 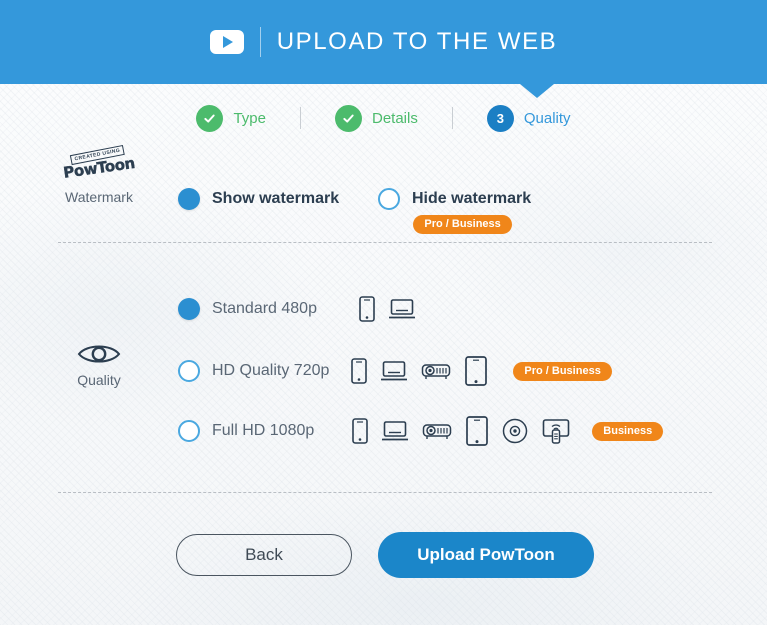 I want to click on device-icons-480p, so click(x=387, y=309).